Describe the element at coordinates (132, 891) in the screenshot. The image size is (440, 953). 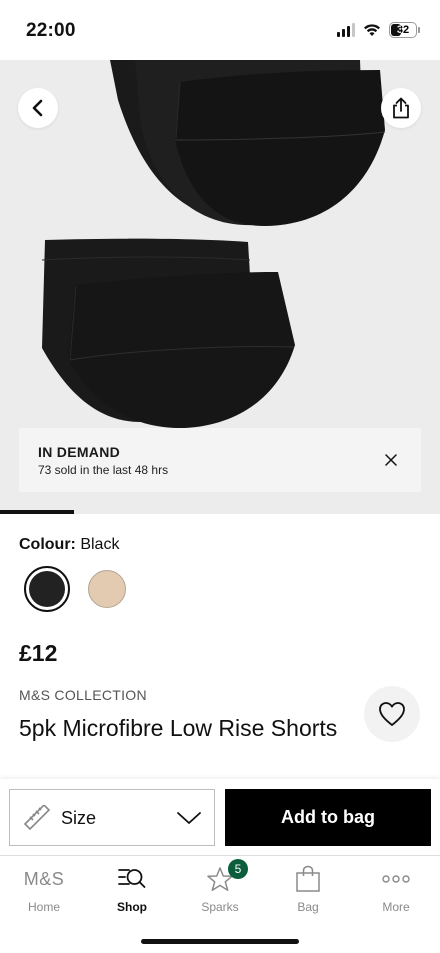
I see `tab-shop: Shop` at that location.